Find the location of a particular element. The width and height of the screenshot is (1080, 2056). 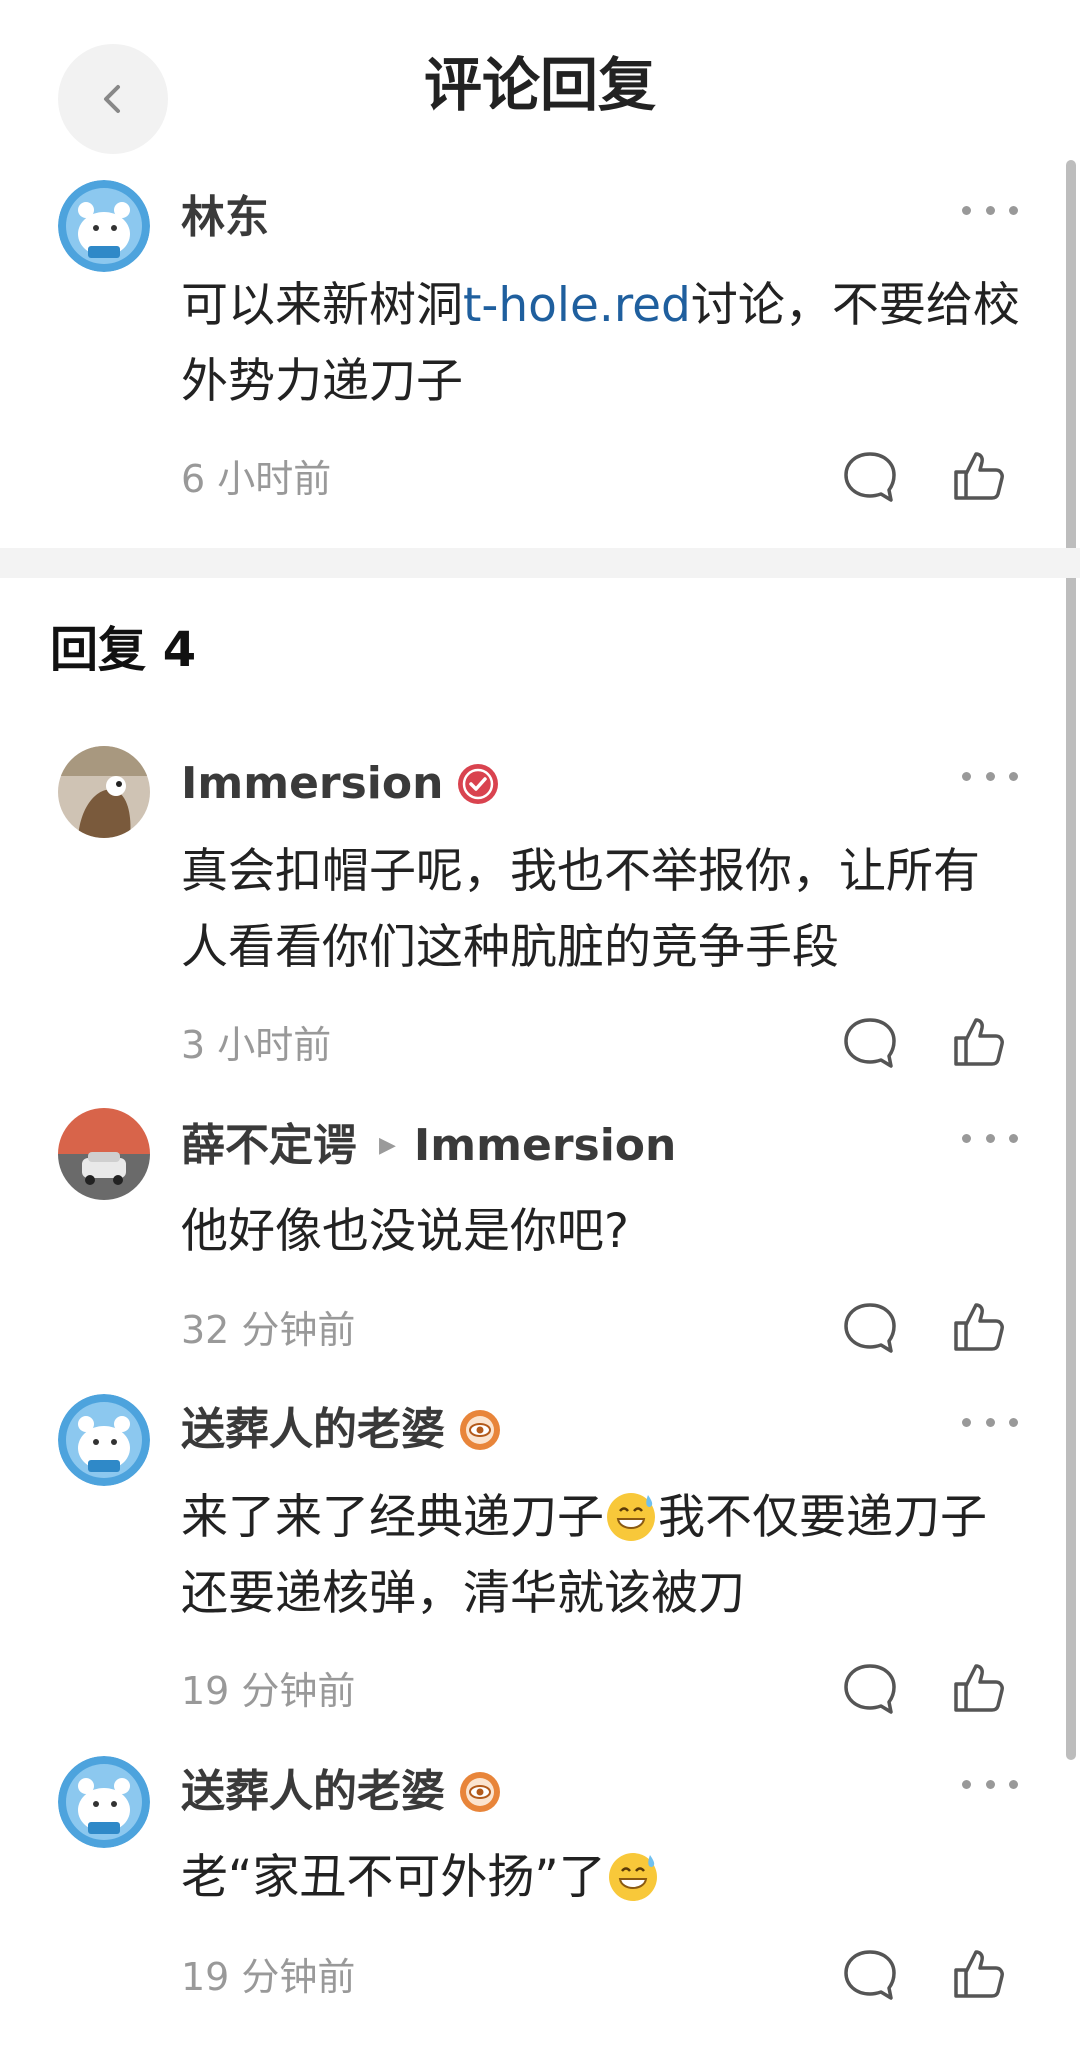

car-photo-avatar-icon is located at coordinates (104, 1154).